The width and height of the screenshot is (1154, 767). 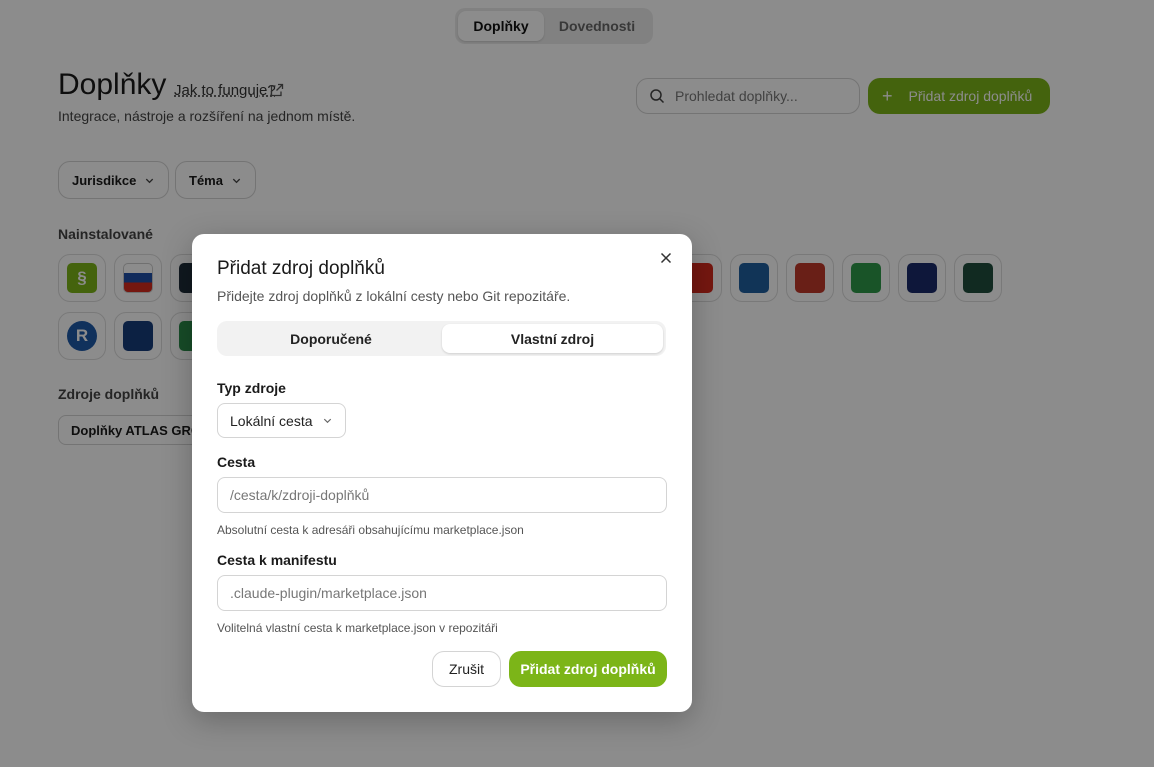 I want to click on chevron-down-icon, so click(x=327, y=421).